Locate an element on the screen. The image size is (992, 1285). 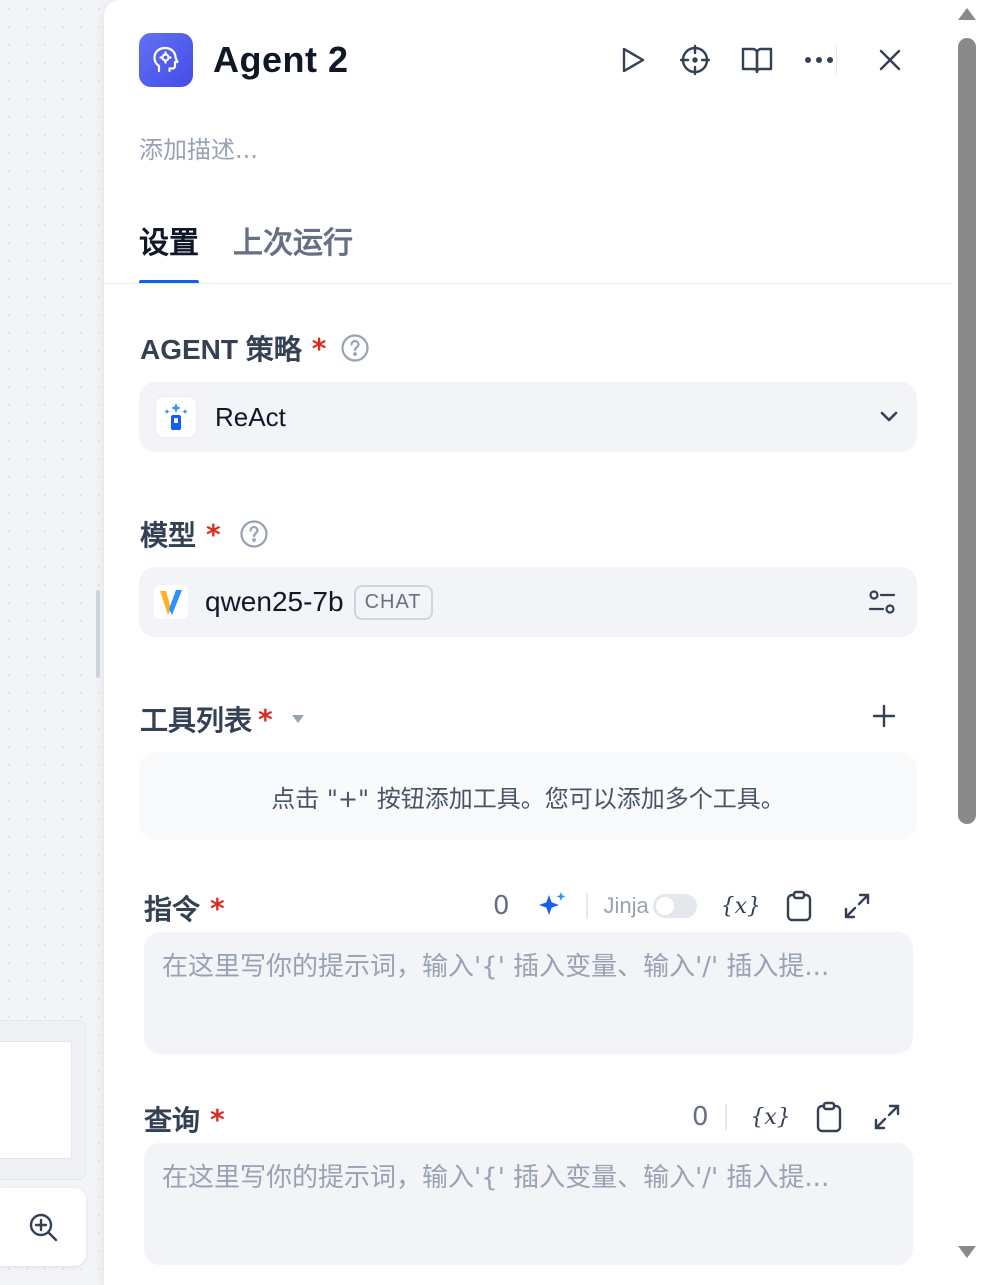
model-selector: qwen25-7b CHAT is located at coordinates (528, 602).